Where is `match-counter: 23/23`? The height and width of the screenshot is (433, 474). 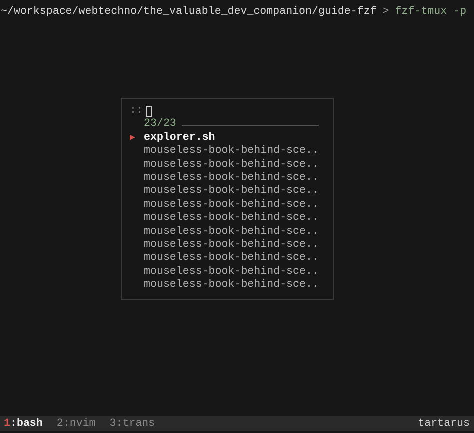
match-counter: 23/23 is located at coordinates (160, 125).